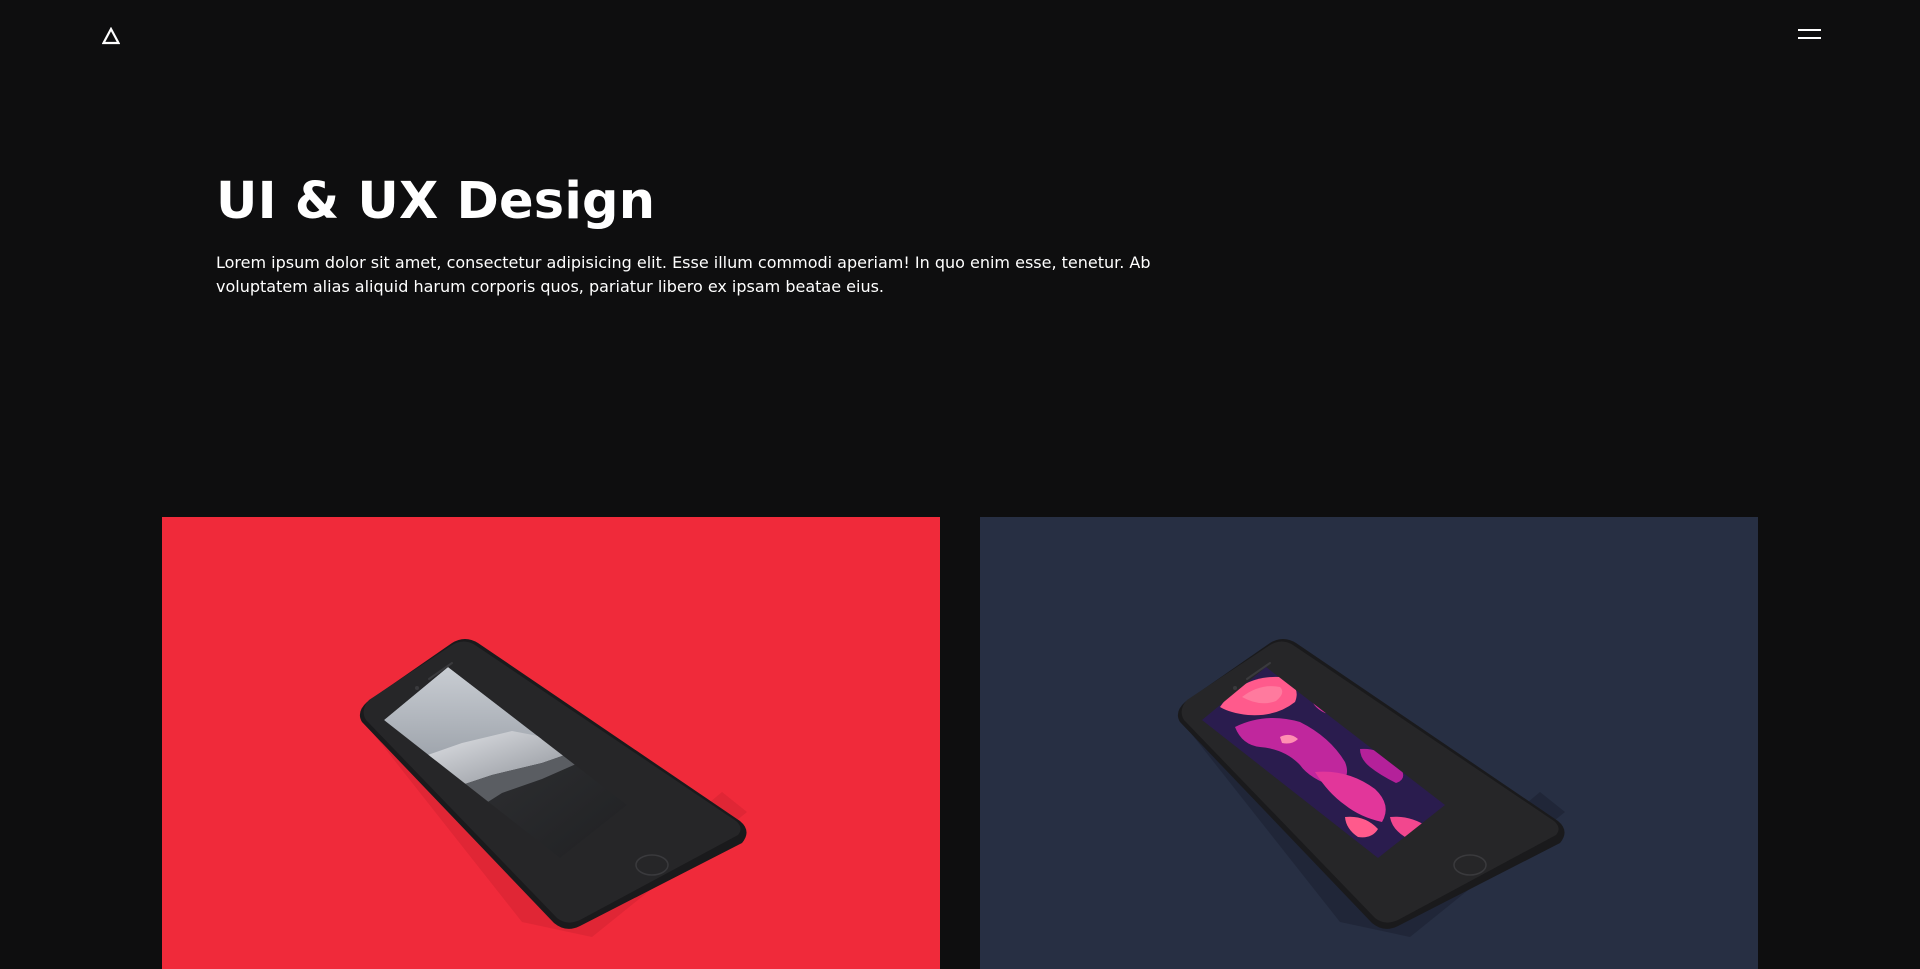 The height and width of the screenshot is (969, 1920). What do you see at coordinates (436, 201) in the screenshot?
I see `page-title: UI & UX Design` at bounding box center [436, 201].